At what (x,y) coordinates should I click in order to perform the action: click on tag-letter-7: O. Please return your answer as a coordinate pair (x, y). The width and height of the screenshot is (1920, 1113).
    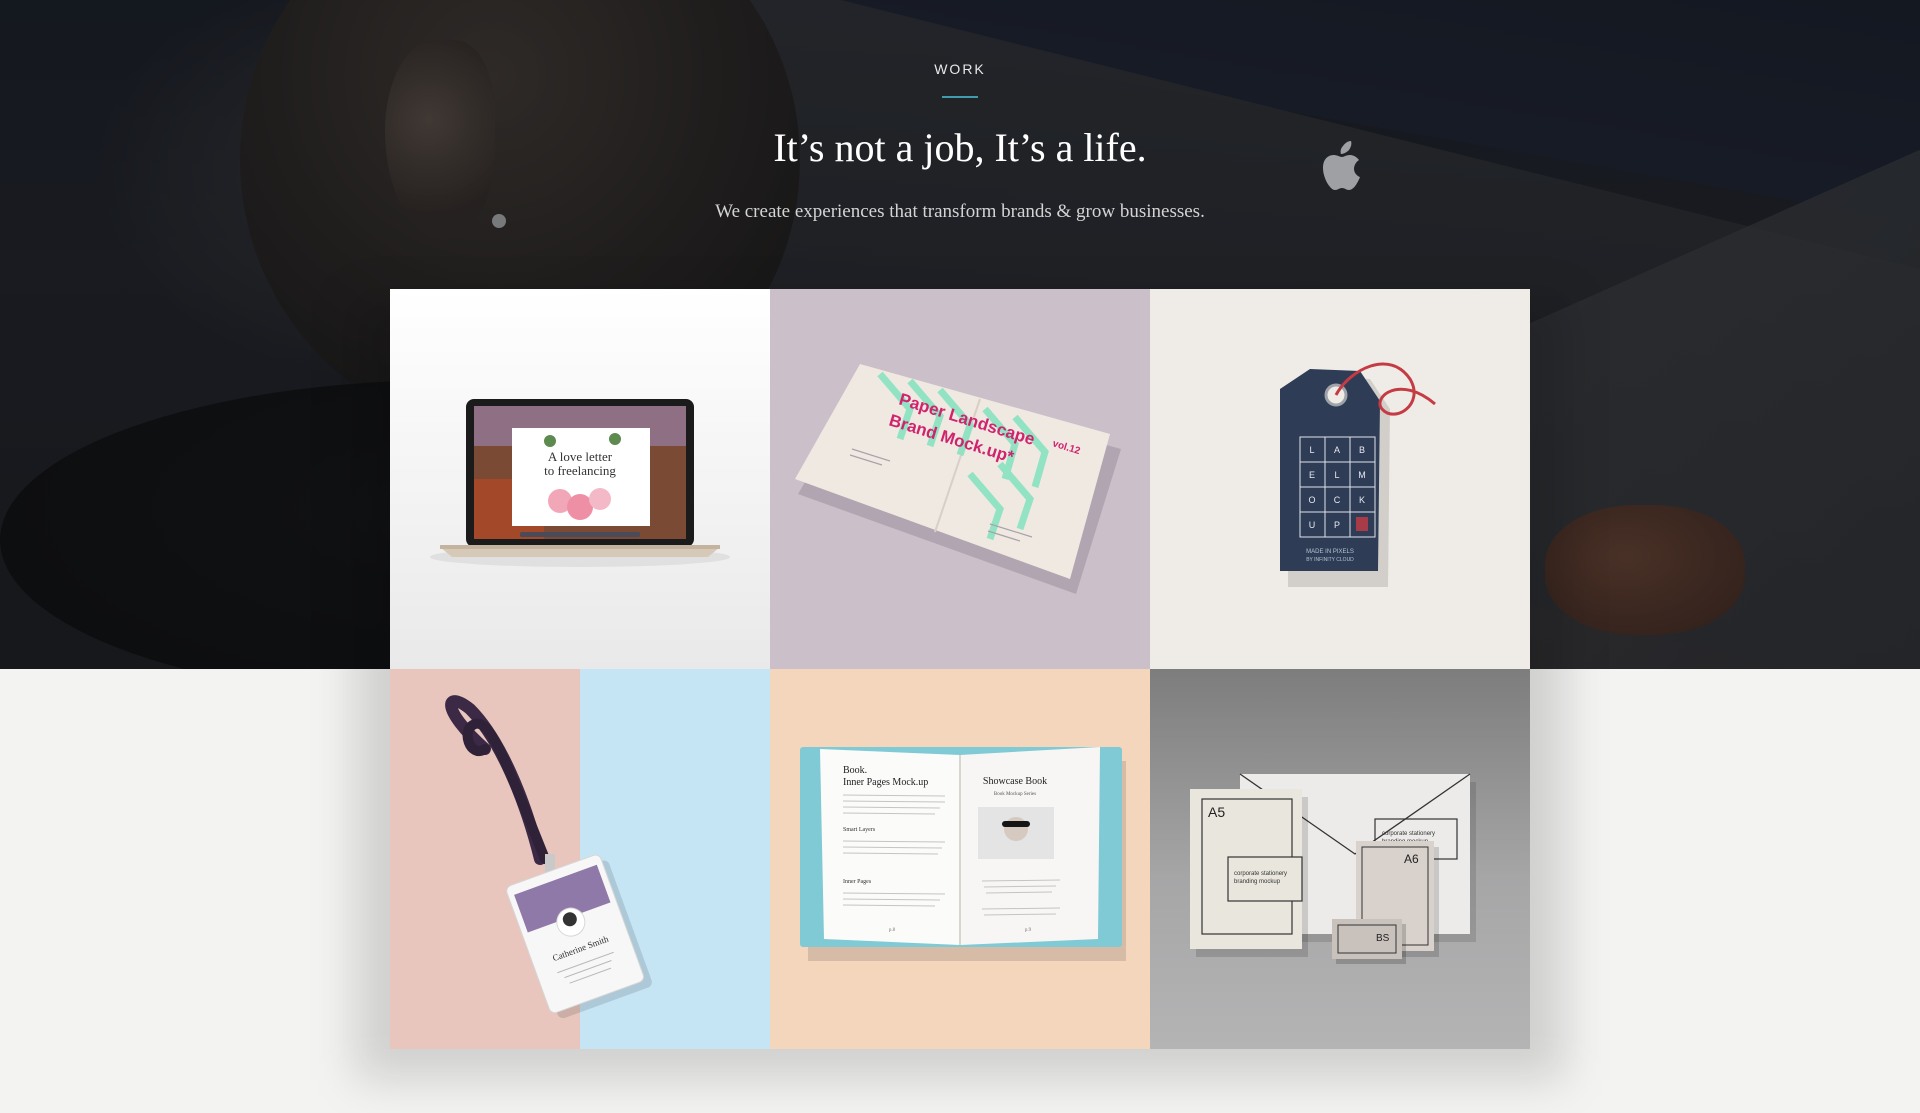
    Looking at the image, I should click on (1311, 500).